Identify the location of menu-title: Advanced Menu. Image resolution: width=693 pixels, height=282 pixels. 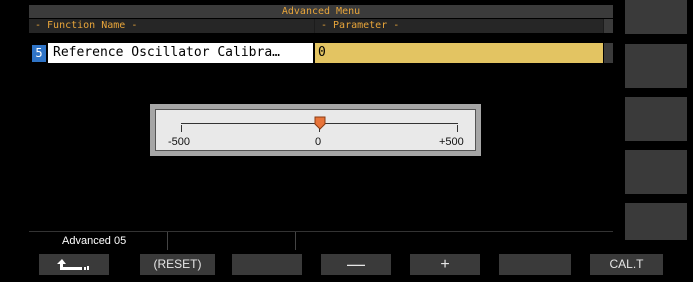
(321, 11).